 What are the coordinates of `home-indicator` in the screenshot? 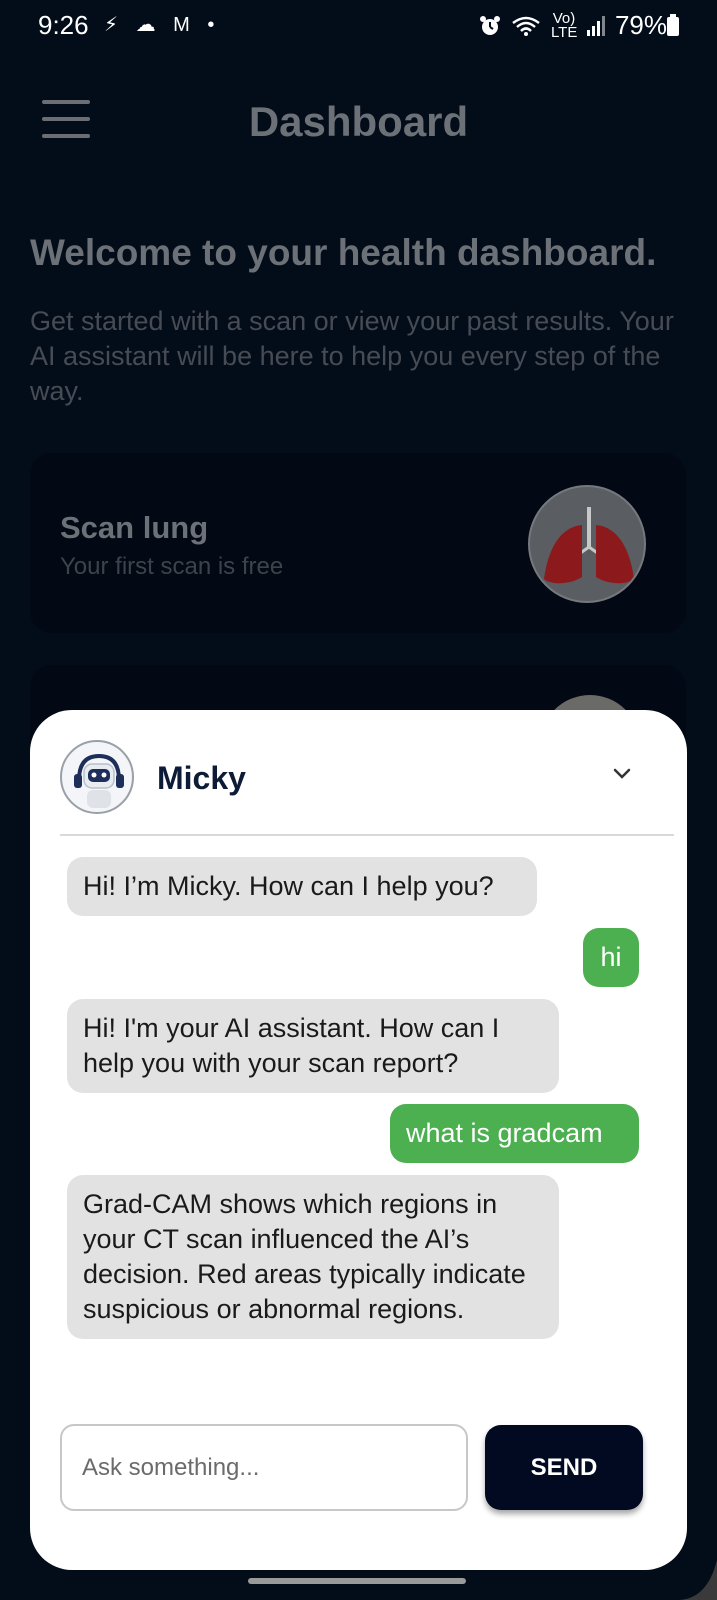 It's located at (357, 1581).